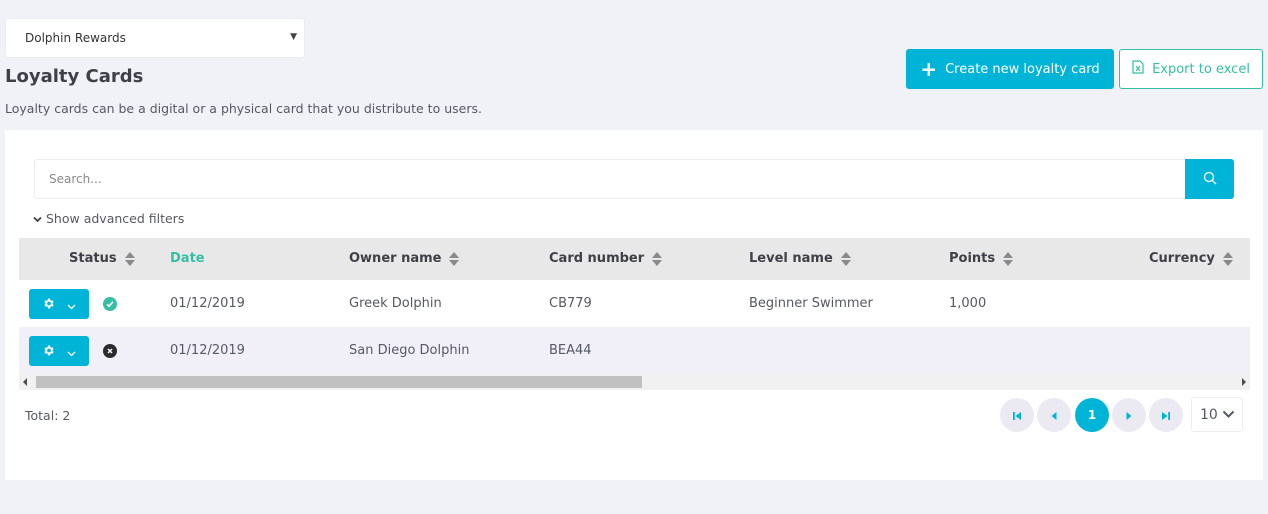 This screenshot has height=514, width=1268. I want to click on column-label: Status, so click(93, 258).